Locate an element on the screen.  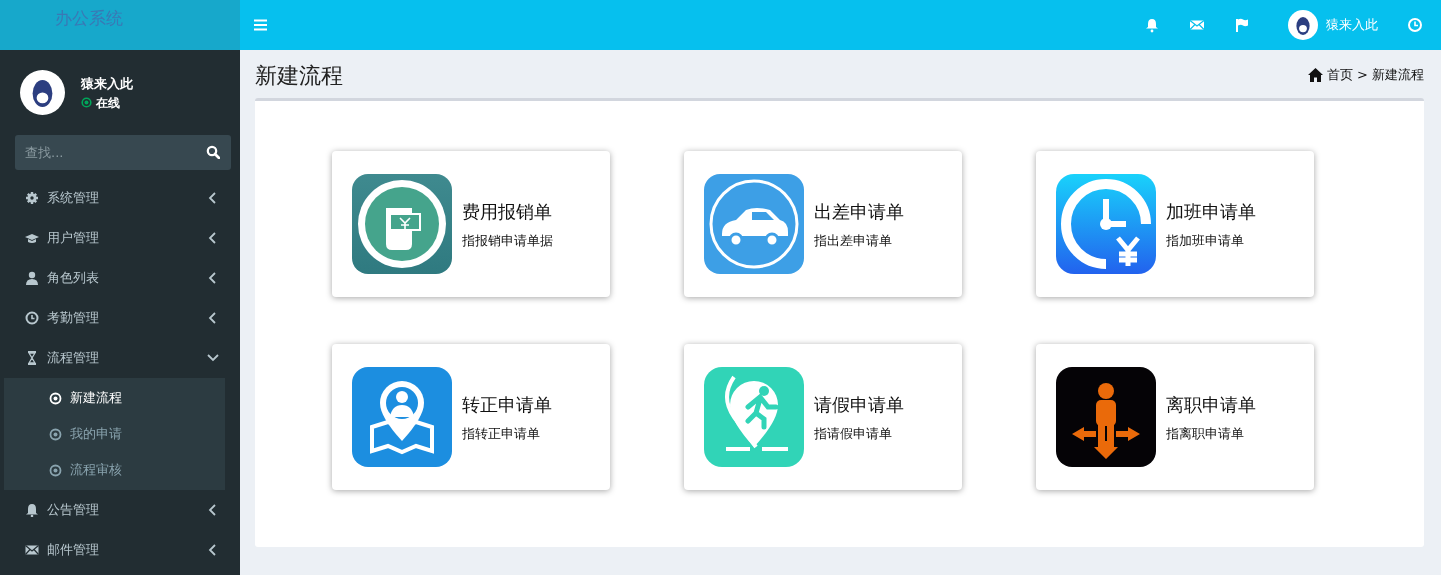
card-title: 出差申请单 is located at coordinates (859, 211).